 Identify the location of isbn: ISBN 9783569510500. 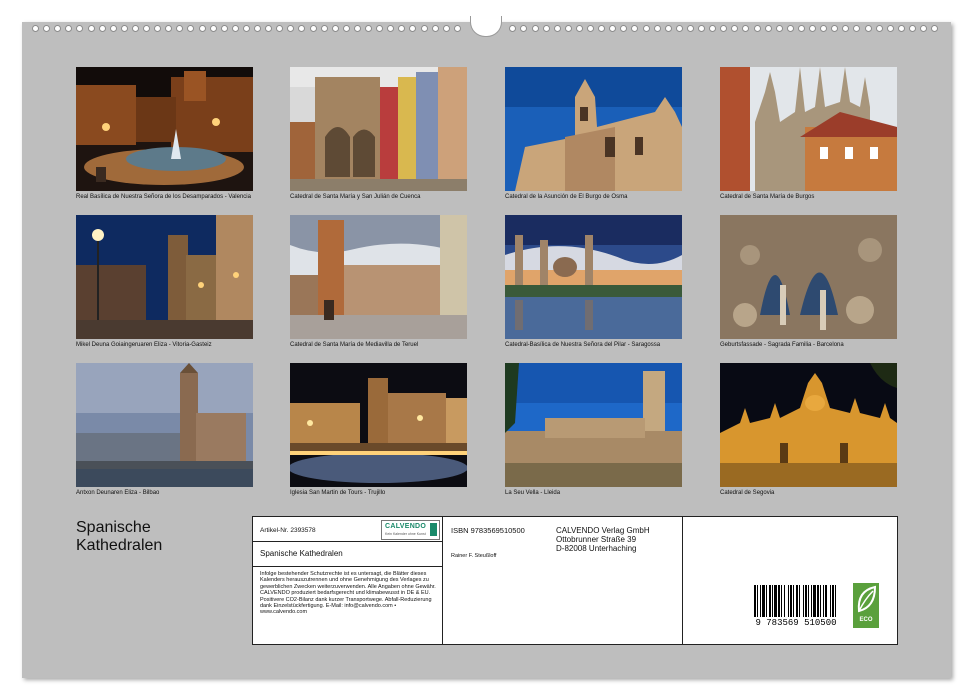
(488, 530).